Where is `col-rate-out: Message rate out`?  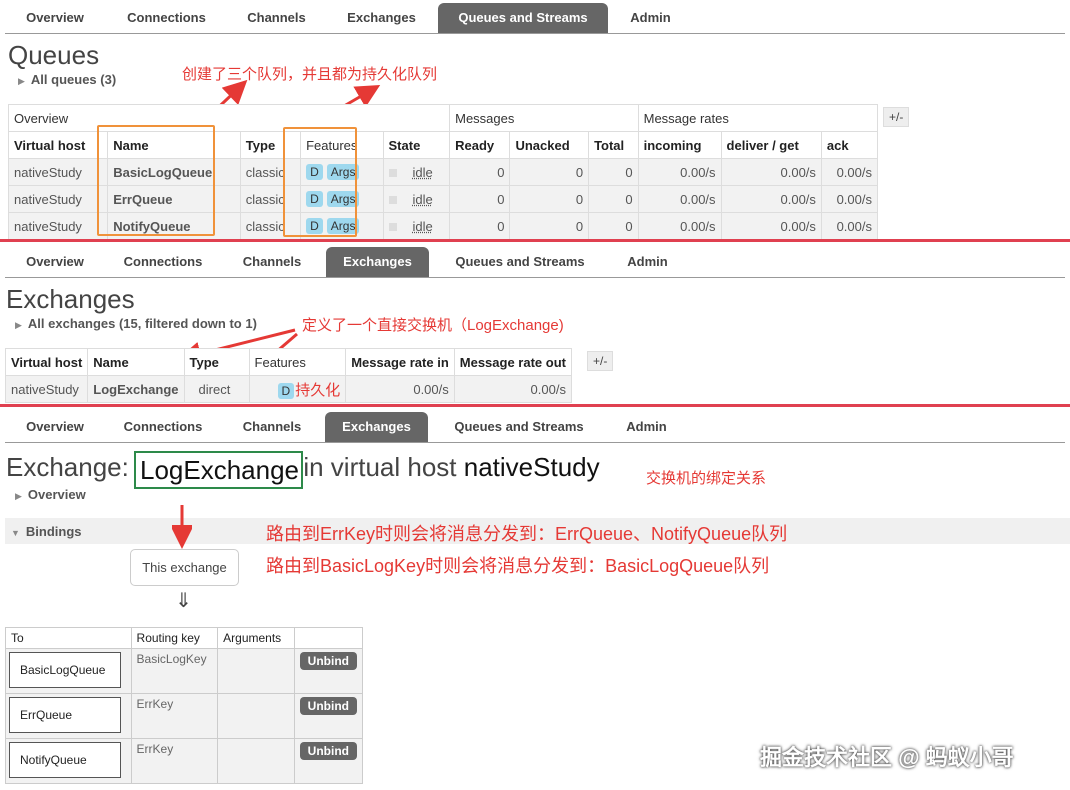
col-rate-out: Message rate out is located at coordinates (512, 362).